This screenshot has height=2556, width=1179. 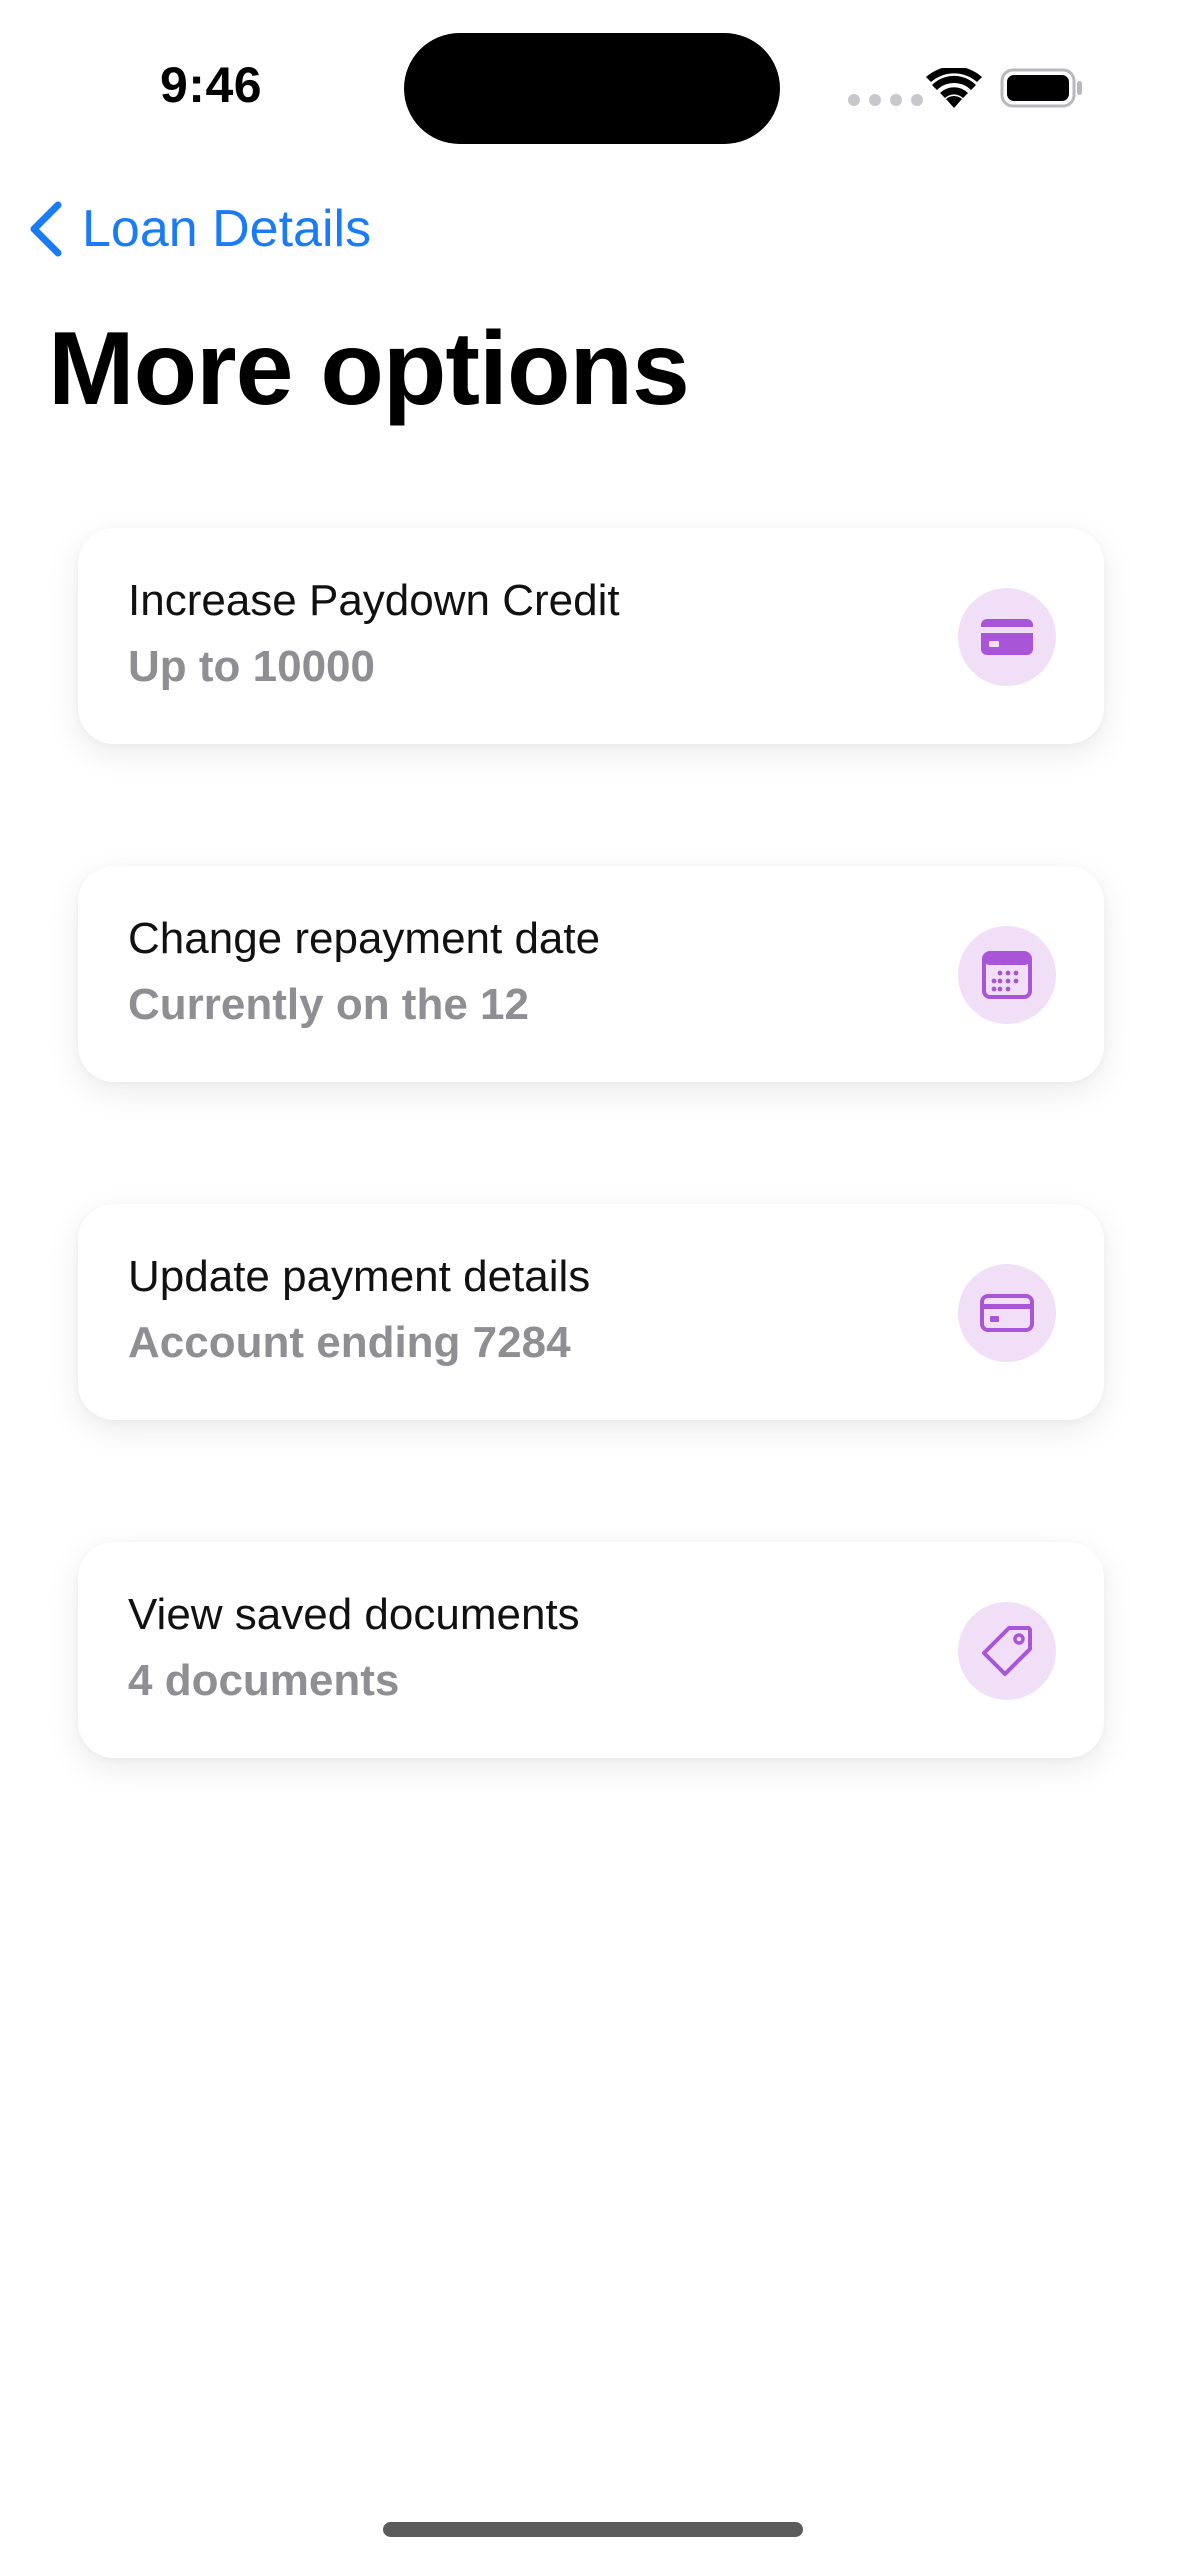 I want to click on dynamic-island, so click(x=592, y=88).